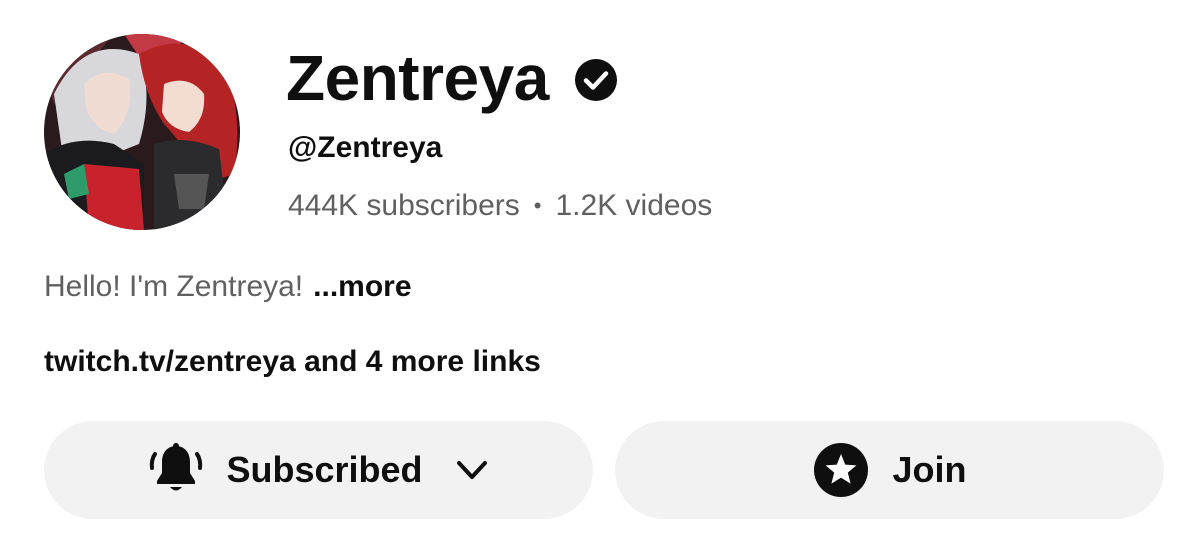  Describe the element at coordinates (596, 80) in the screenshot. I see `verified-icon` at that location.